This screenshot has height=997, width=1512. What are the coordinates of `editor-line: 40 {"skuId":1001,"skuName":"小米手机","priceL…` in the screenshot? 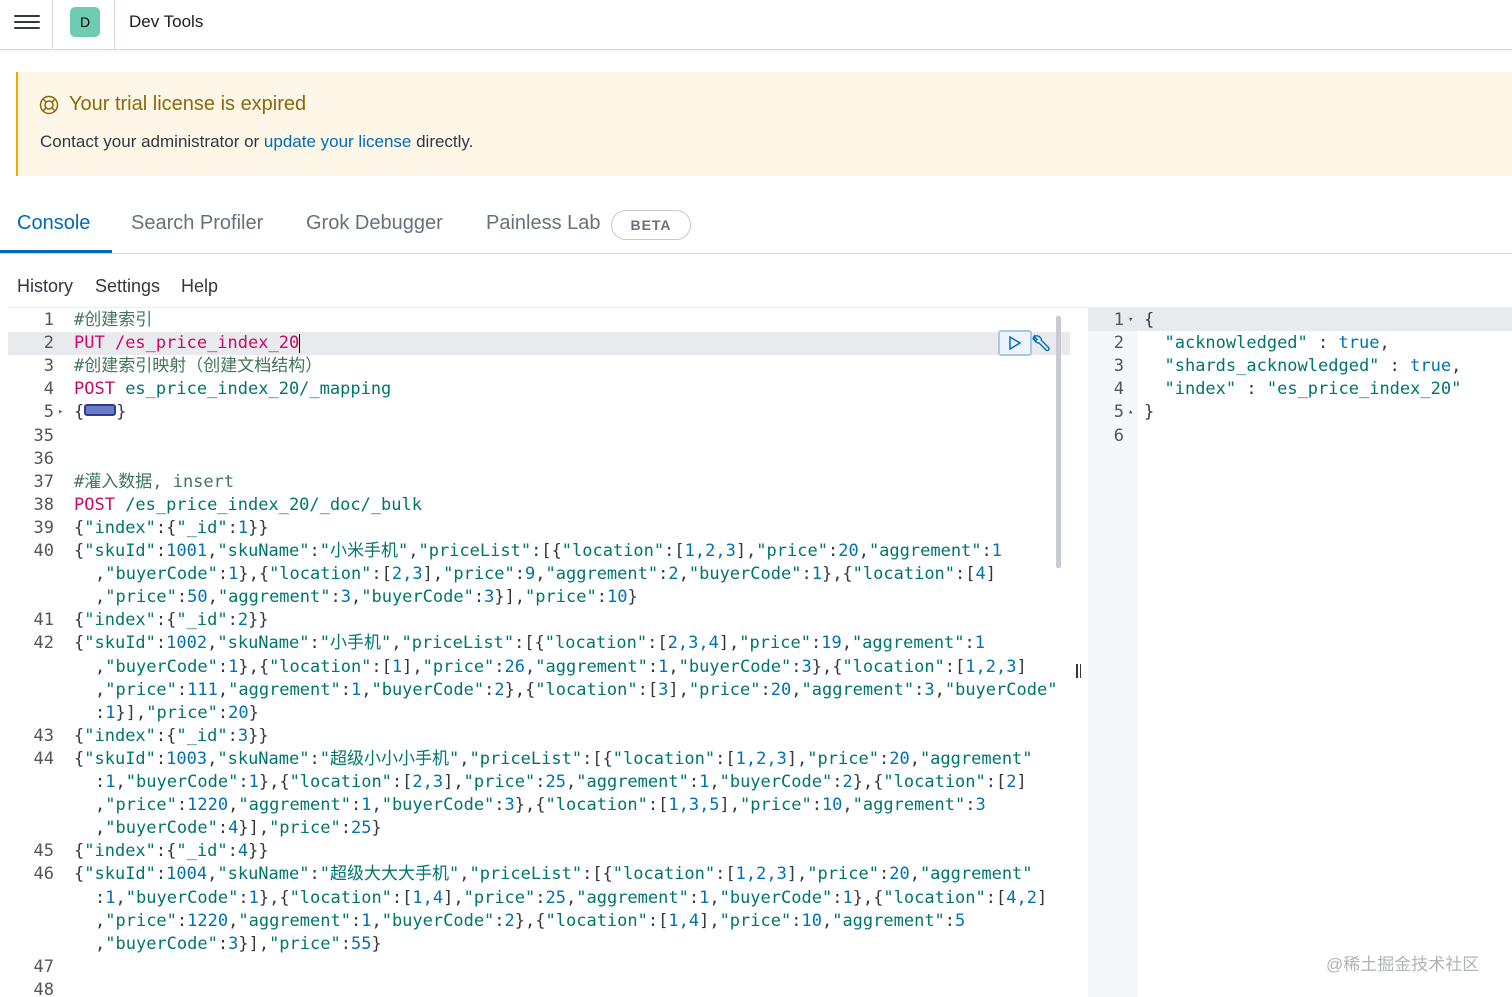 It's located at (539, 551).